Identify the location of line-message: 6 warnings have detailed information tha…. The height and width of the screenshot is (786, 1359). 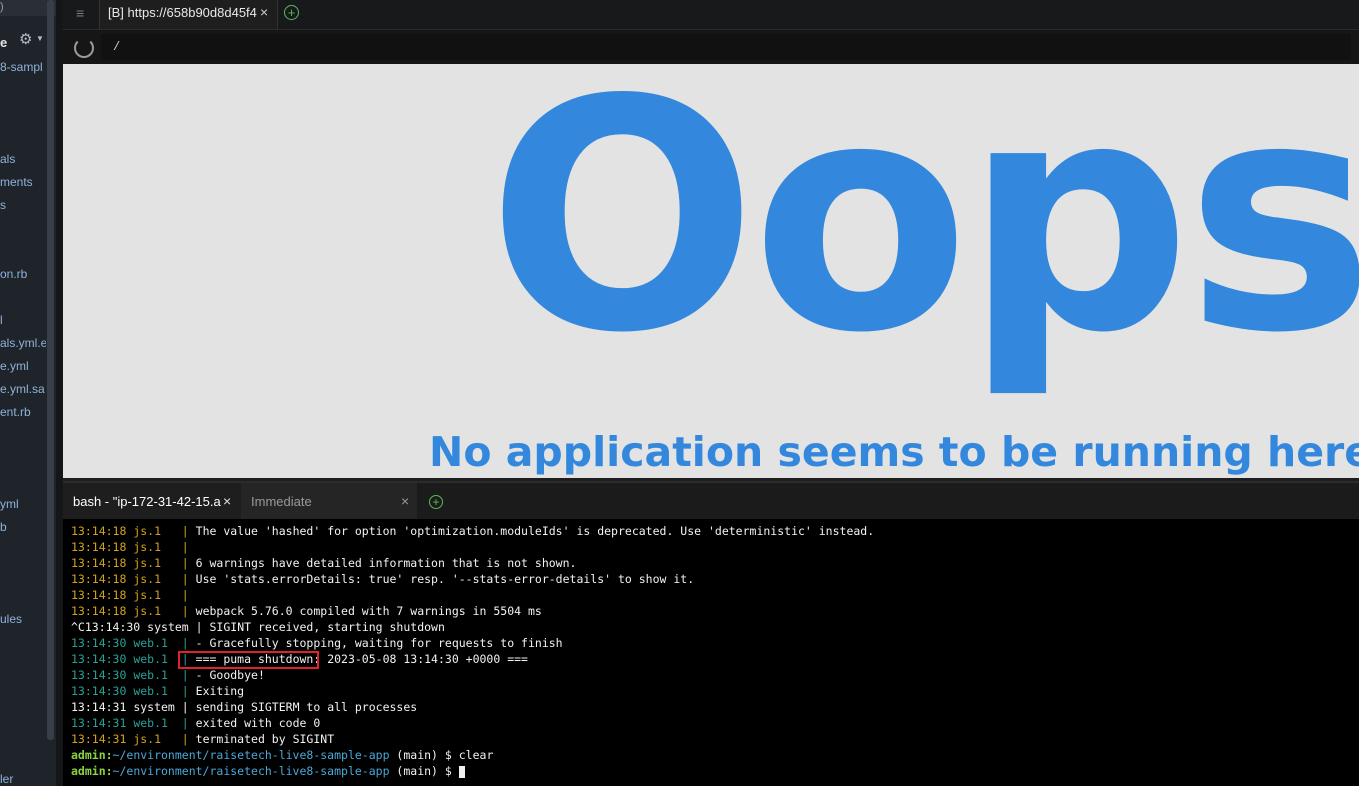
(386, 563).